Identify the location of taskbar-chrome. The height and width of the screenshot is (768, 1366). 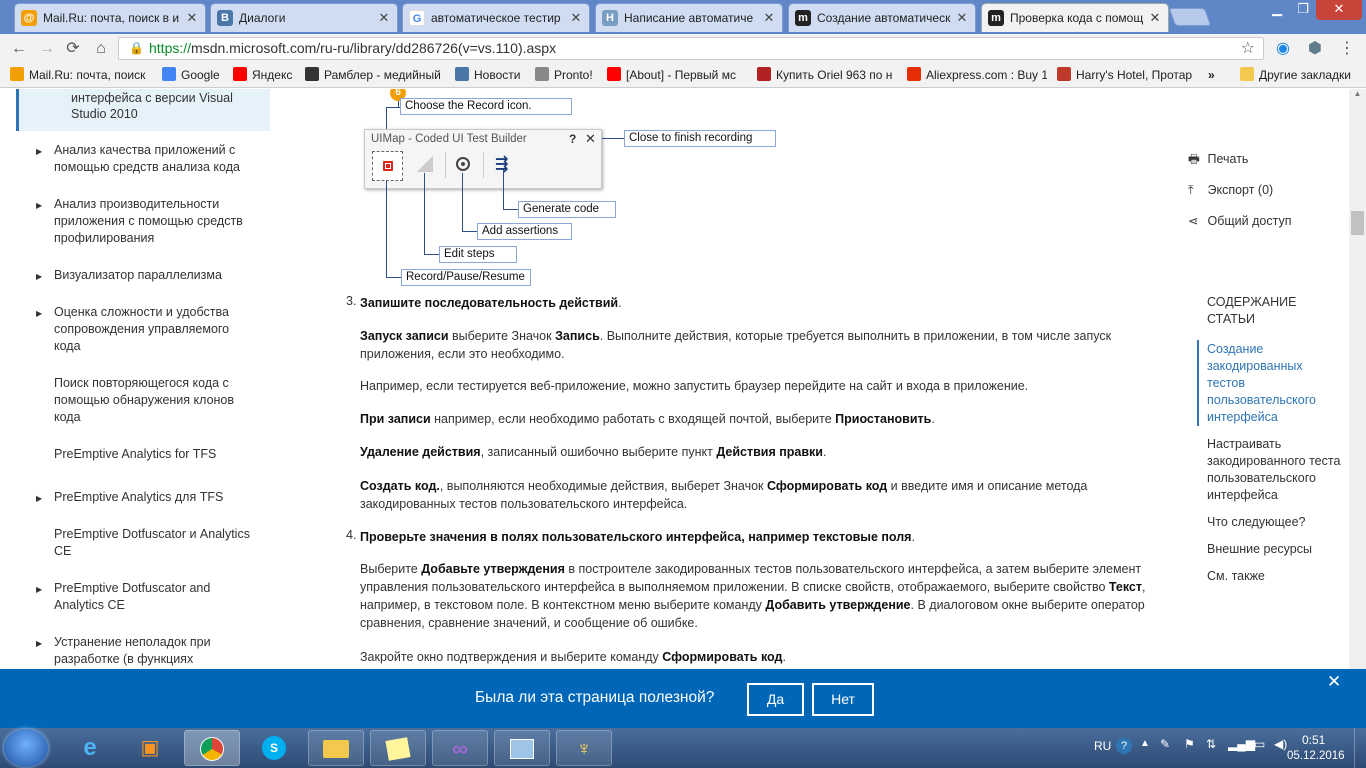
(212, 748).